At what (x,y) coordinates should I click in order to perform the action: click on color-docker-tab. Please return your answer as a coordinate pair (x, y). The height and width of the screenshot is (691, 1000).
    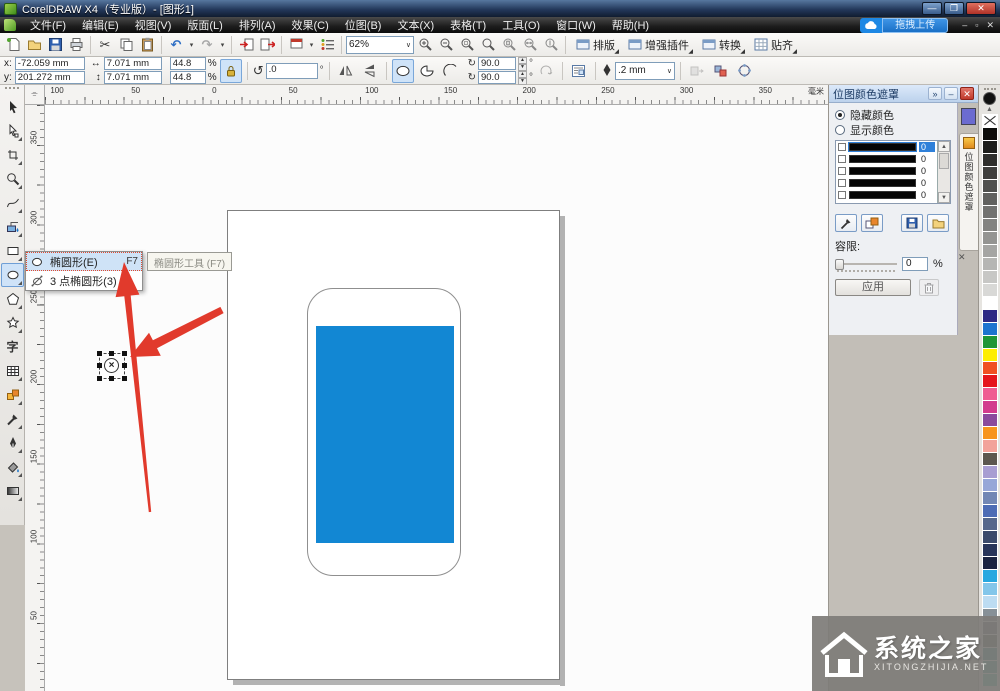
    Looking at the image, I should click on (968, 116).